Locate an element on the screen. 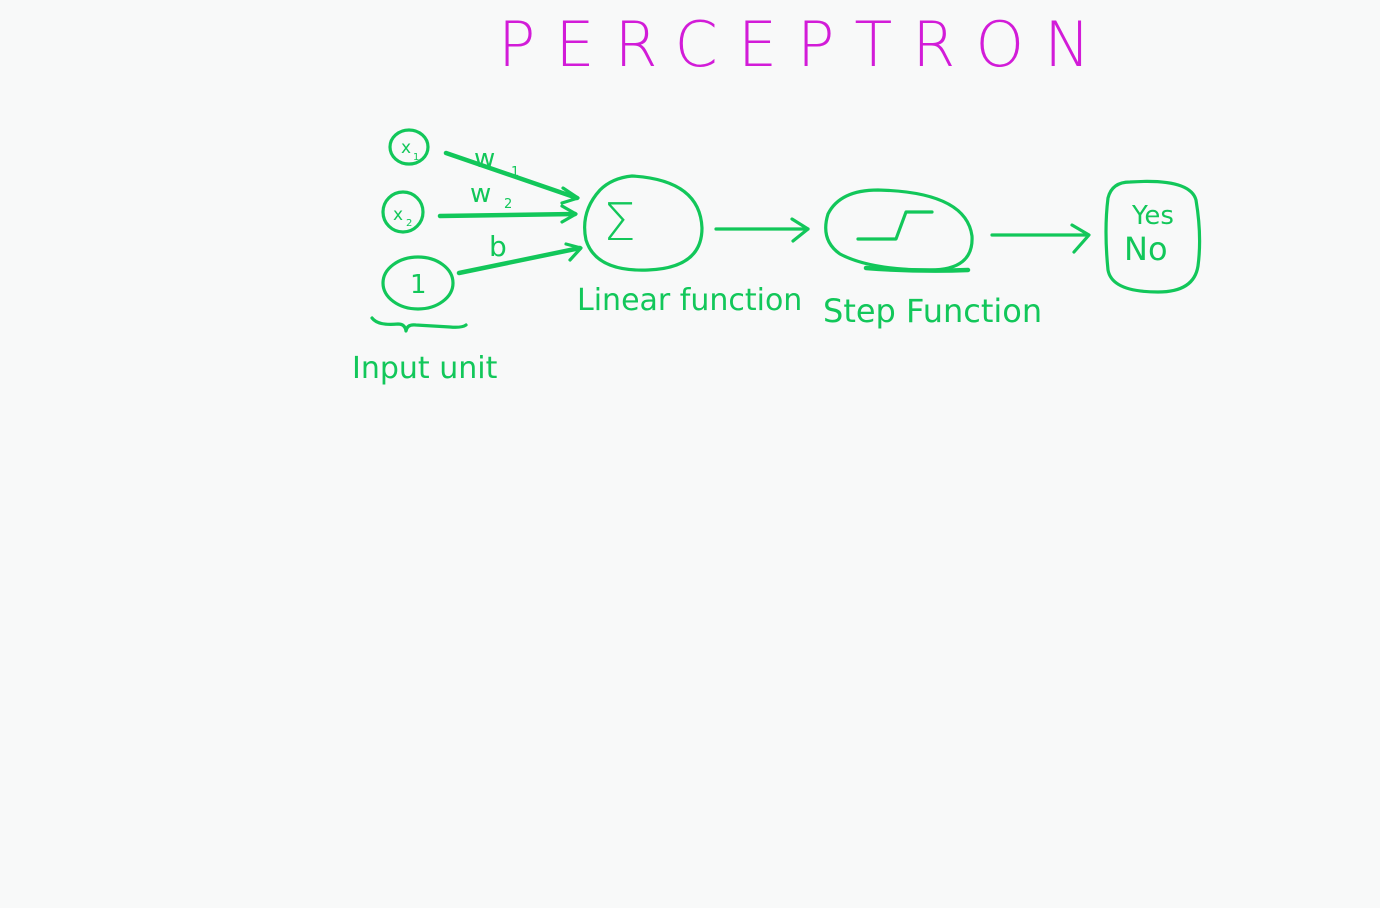 This screenshot has height=908, width=1380. weight-w1-subscript: 1 is located at coordinates (515, 172).